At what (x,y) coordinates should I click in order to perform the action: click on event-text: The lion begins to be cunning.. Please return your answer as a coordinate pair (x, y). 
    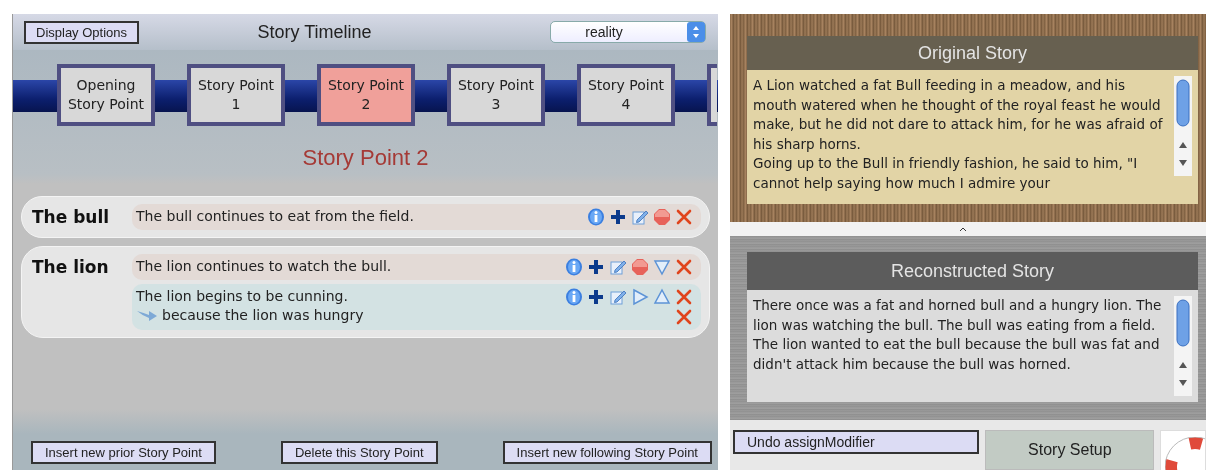
    Looking at the image, I should click on (242, 296).